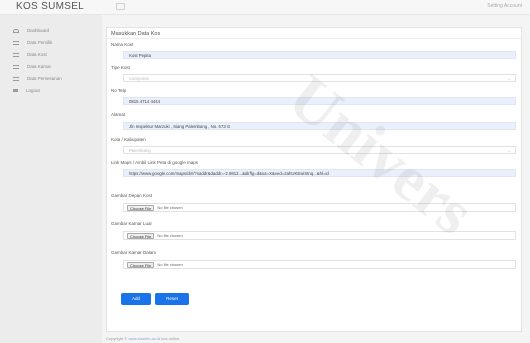 The image size is (530, 343). What do you see at coordinates (16, 30) in the screenshot?
I see `dashboard-icon` at bounding box center [16, 30].